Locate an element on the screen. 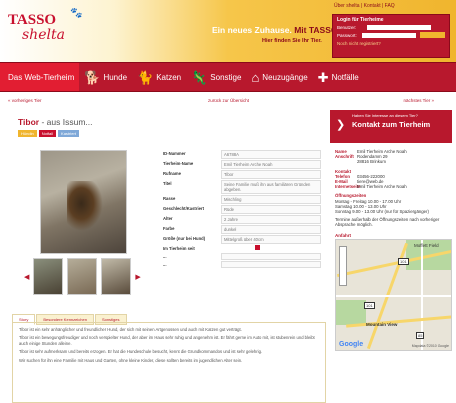 The image size is (456, 403). nav-sonstige-label: Sonstige is located at coordinates (226, 77).